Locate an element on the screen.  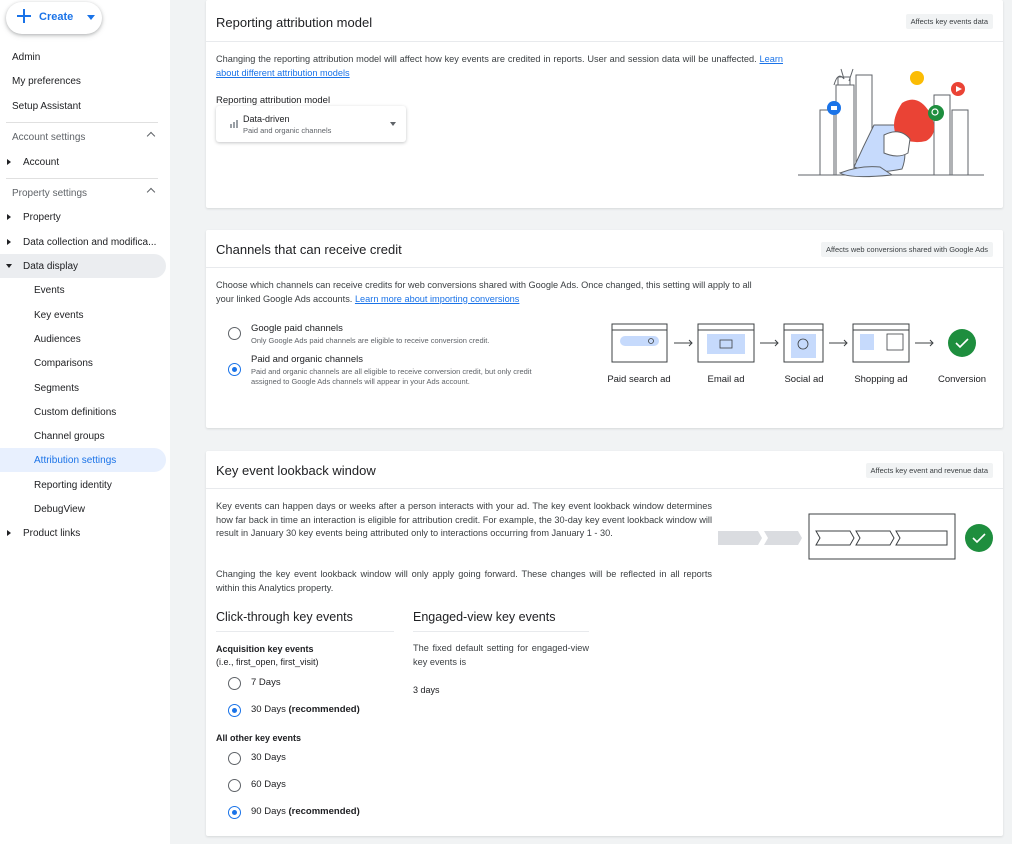
create-label: Create is located at coordinates (56, 17).